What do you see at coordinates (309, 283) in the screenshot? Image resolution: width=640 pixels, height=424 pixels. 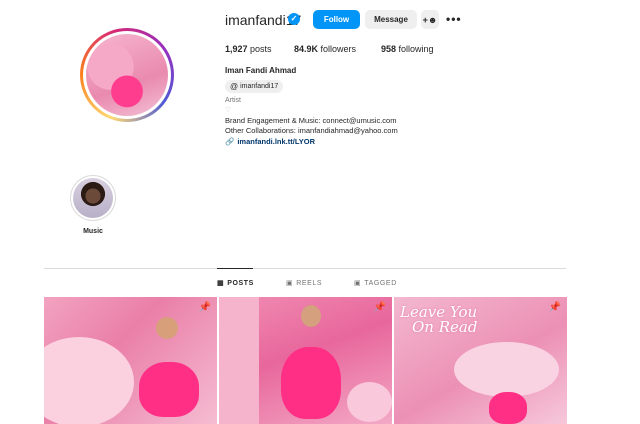 I see `tab-reels-label: REELS` at bounding box center [309, 283].